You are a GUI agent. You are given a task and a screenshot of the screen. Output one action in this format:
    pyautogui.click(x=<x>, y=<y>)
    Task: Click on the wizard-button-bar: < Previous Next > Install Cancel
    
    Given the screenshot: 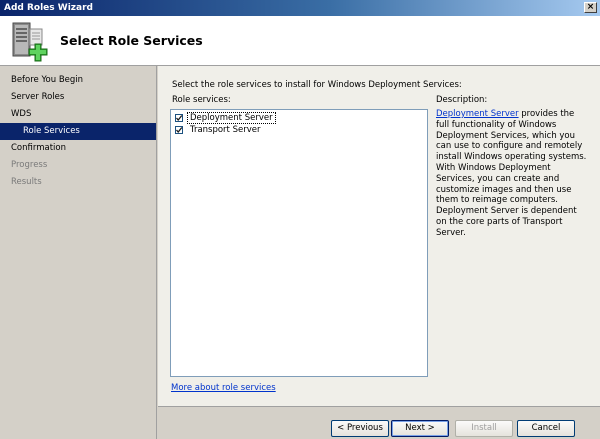 What is the action you would take?
    pyautogui.click(x=379, y=422)
    